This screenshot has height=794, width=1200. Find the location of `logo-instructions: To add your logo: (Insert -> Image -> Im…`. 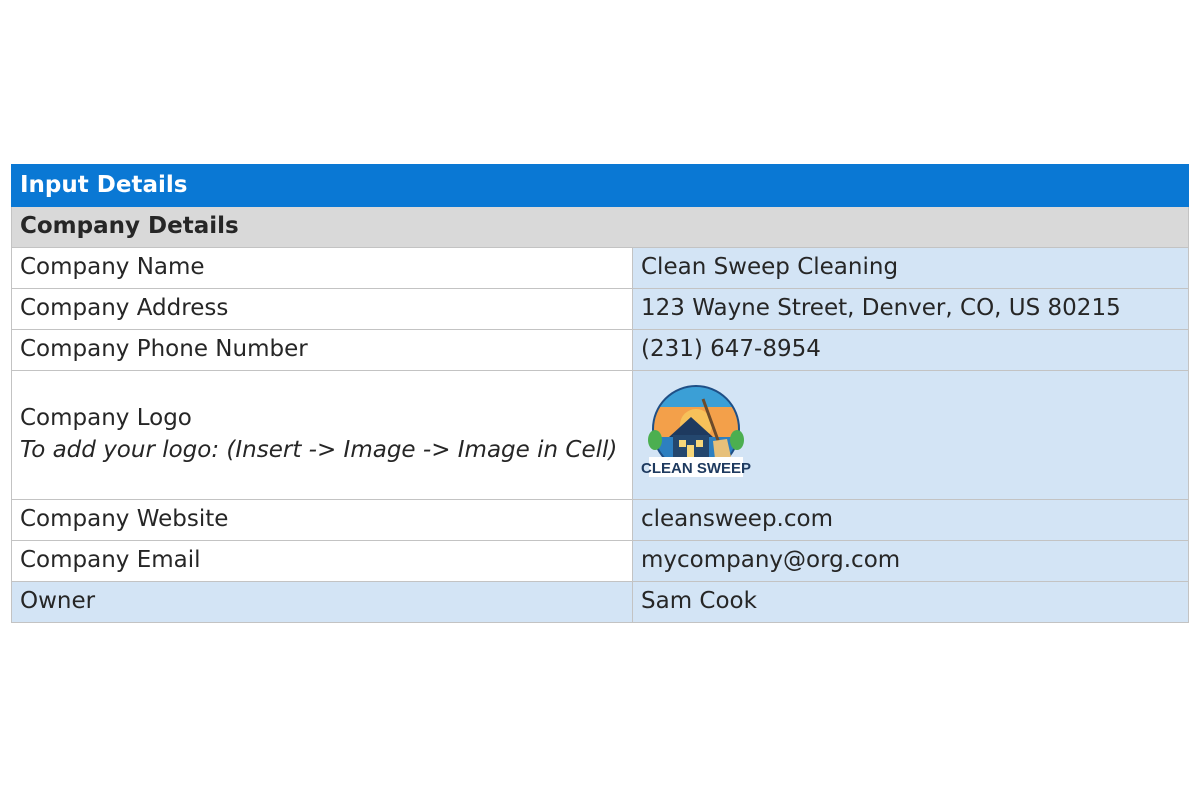

logo-instructions: To add your logo: (Insert -> Image -> Im… is located at coordinates (319, 450).